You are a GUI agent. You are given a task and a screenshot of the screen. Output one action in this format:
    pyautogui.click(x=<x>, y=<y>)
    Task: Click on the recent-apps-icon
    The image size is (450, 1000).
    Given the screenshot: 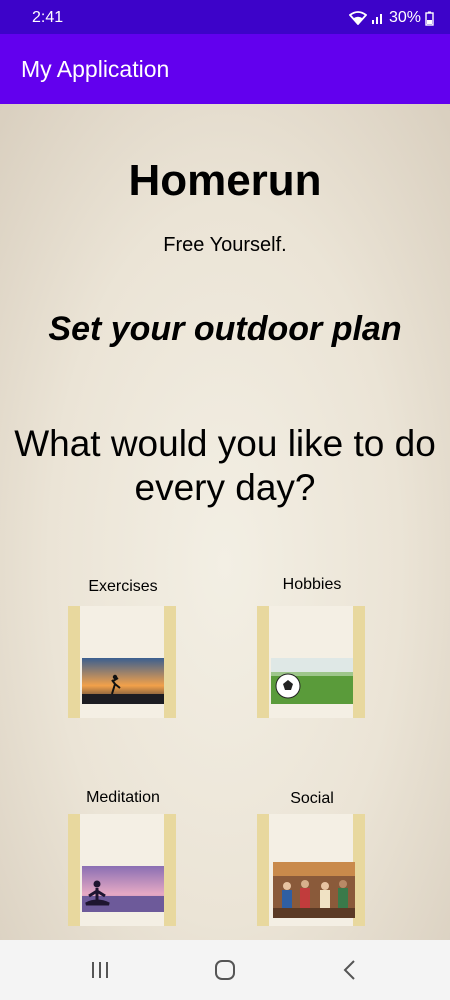 What is the action you would take?
    pyautogui.click(x=100, y=970)
    